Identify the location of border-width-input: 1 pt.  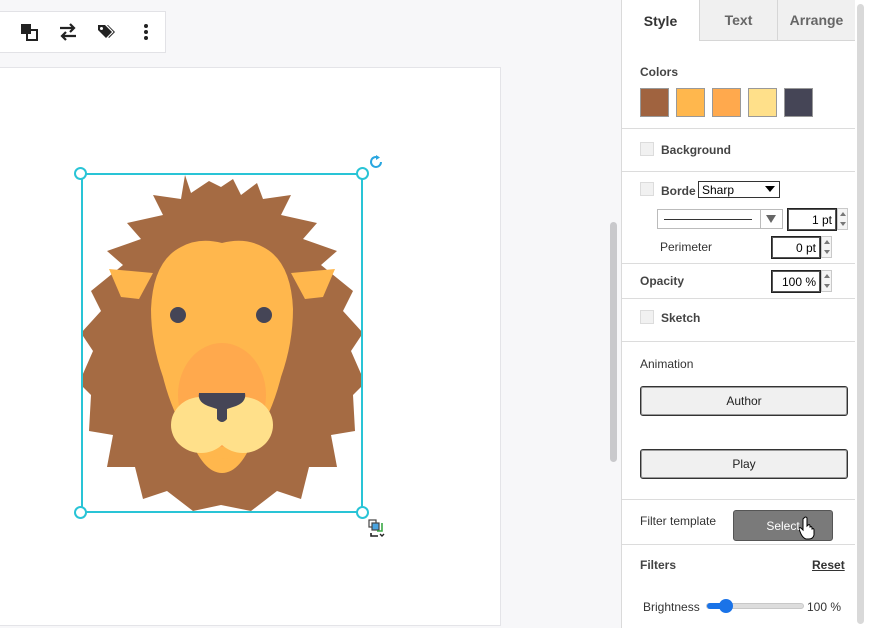
(812, 219).